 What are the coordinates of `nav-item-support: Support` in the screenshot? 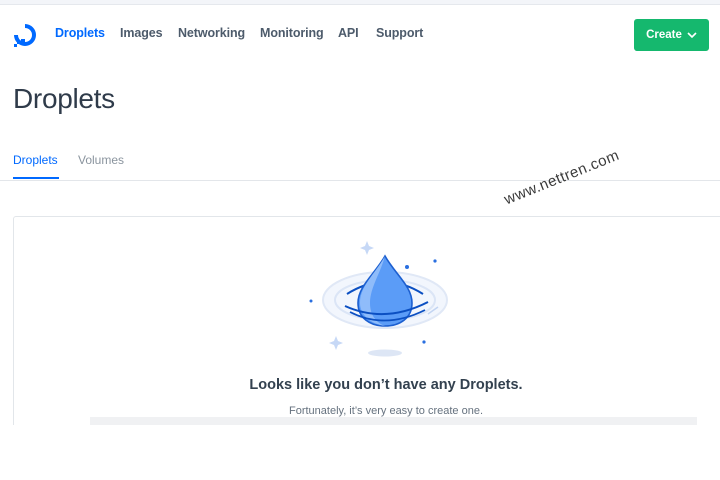 It's located at (399, 33).